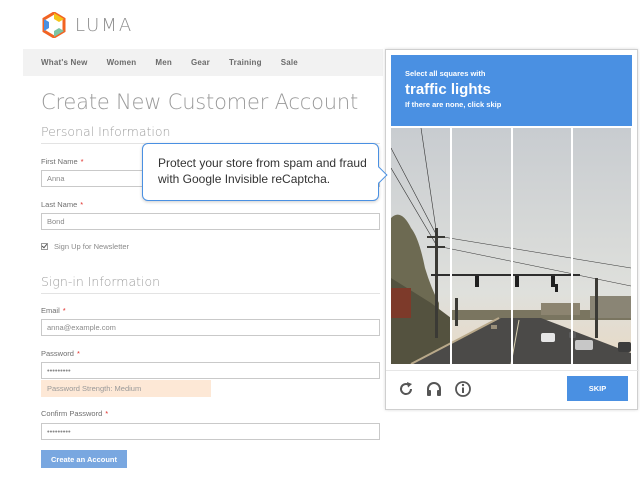  Describe the element at coordinates (406, 389) in the screenshot. I see `reload-icon` at that location.